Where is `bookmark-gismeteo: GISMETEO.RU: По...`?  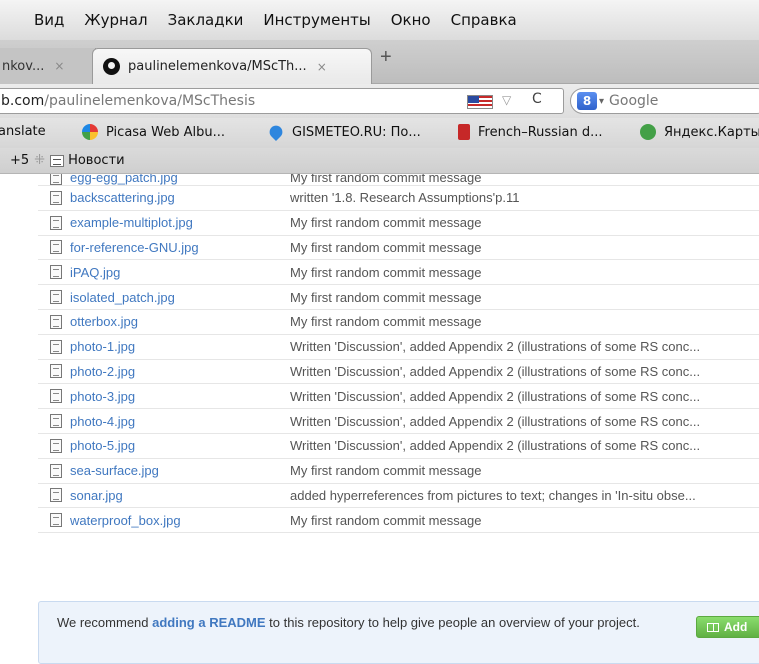
bookmark-gismeteo: GISMETEO.RU: По... is located at coordinates (343, 132).